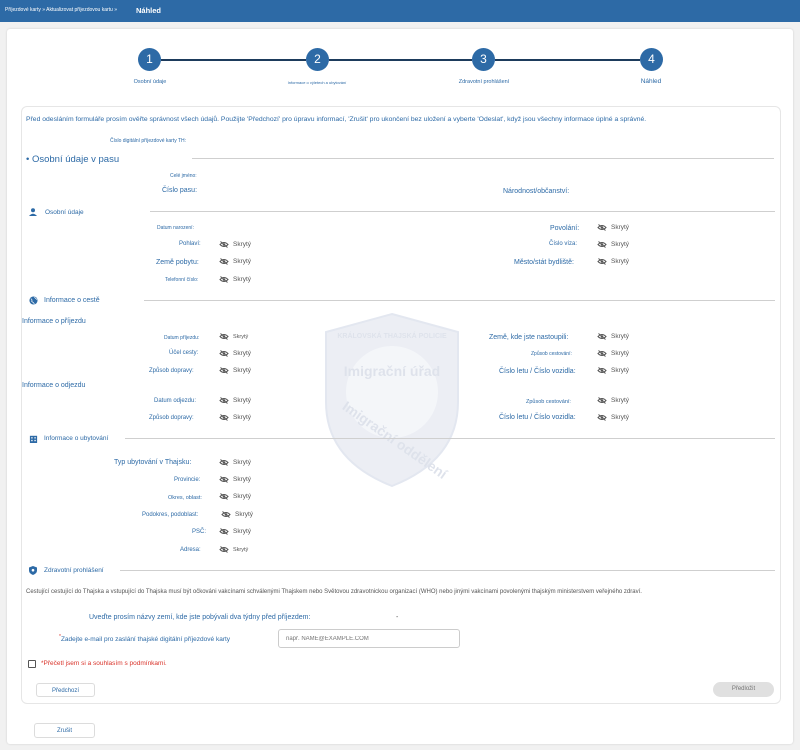 Image resolution: width=800 pixels, height=750 pixels. I want to click on residence-city-label: Město/stát bydliště:, so click(544, 262).